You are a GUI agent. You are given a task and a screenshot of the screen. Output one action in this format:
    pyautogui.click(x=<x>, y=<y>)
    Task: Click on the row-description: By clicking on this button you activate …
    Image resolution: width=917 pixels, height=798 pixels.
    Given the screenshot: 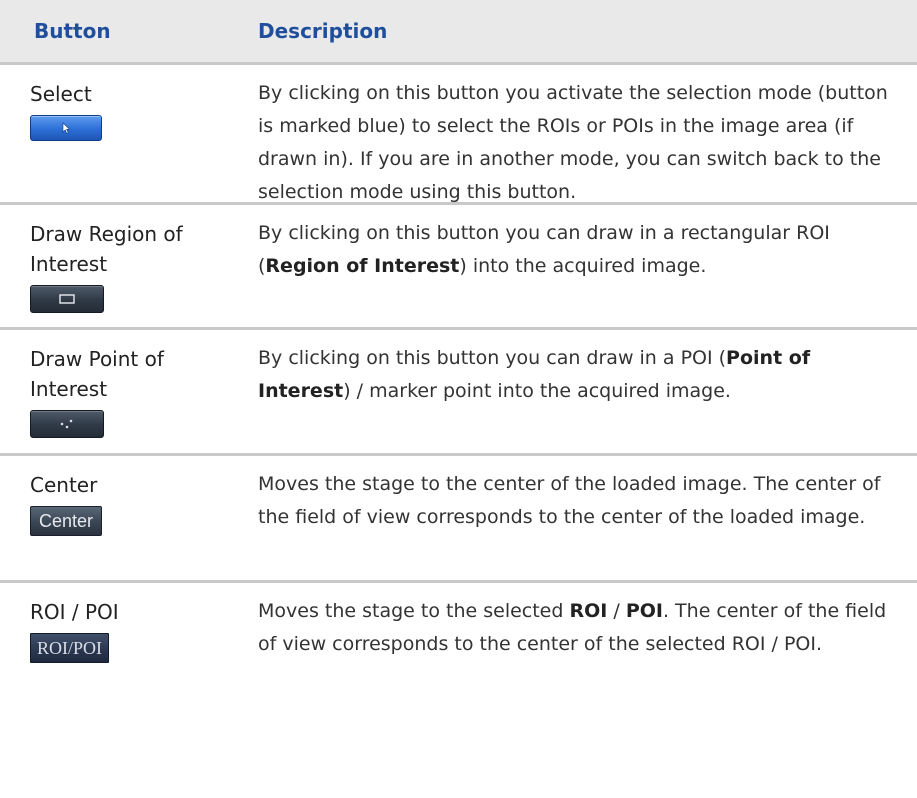 What is the action you would take?
    pyautogui.click(x=573, y=142)
    